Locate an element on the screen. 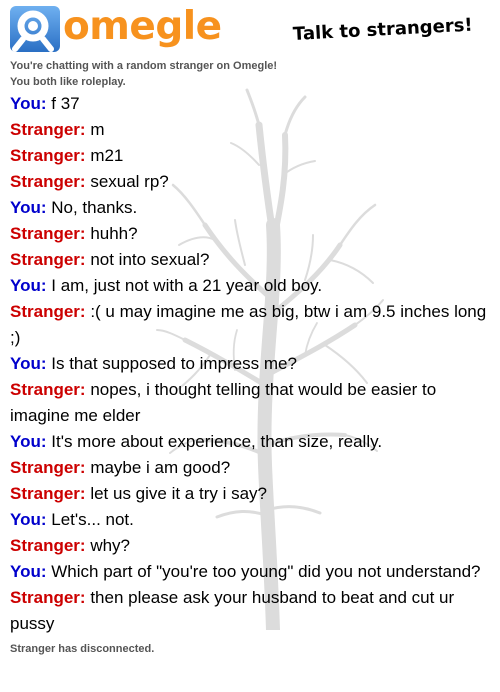 Image resolution: width=500 pixels, height=692 pixels. message-text: m21 is located at coordinates (107, 155).